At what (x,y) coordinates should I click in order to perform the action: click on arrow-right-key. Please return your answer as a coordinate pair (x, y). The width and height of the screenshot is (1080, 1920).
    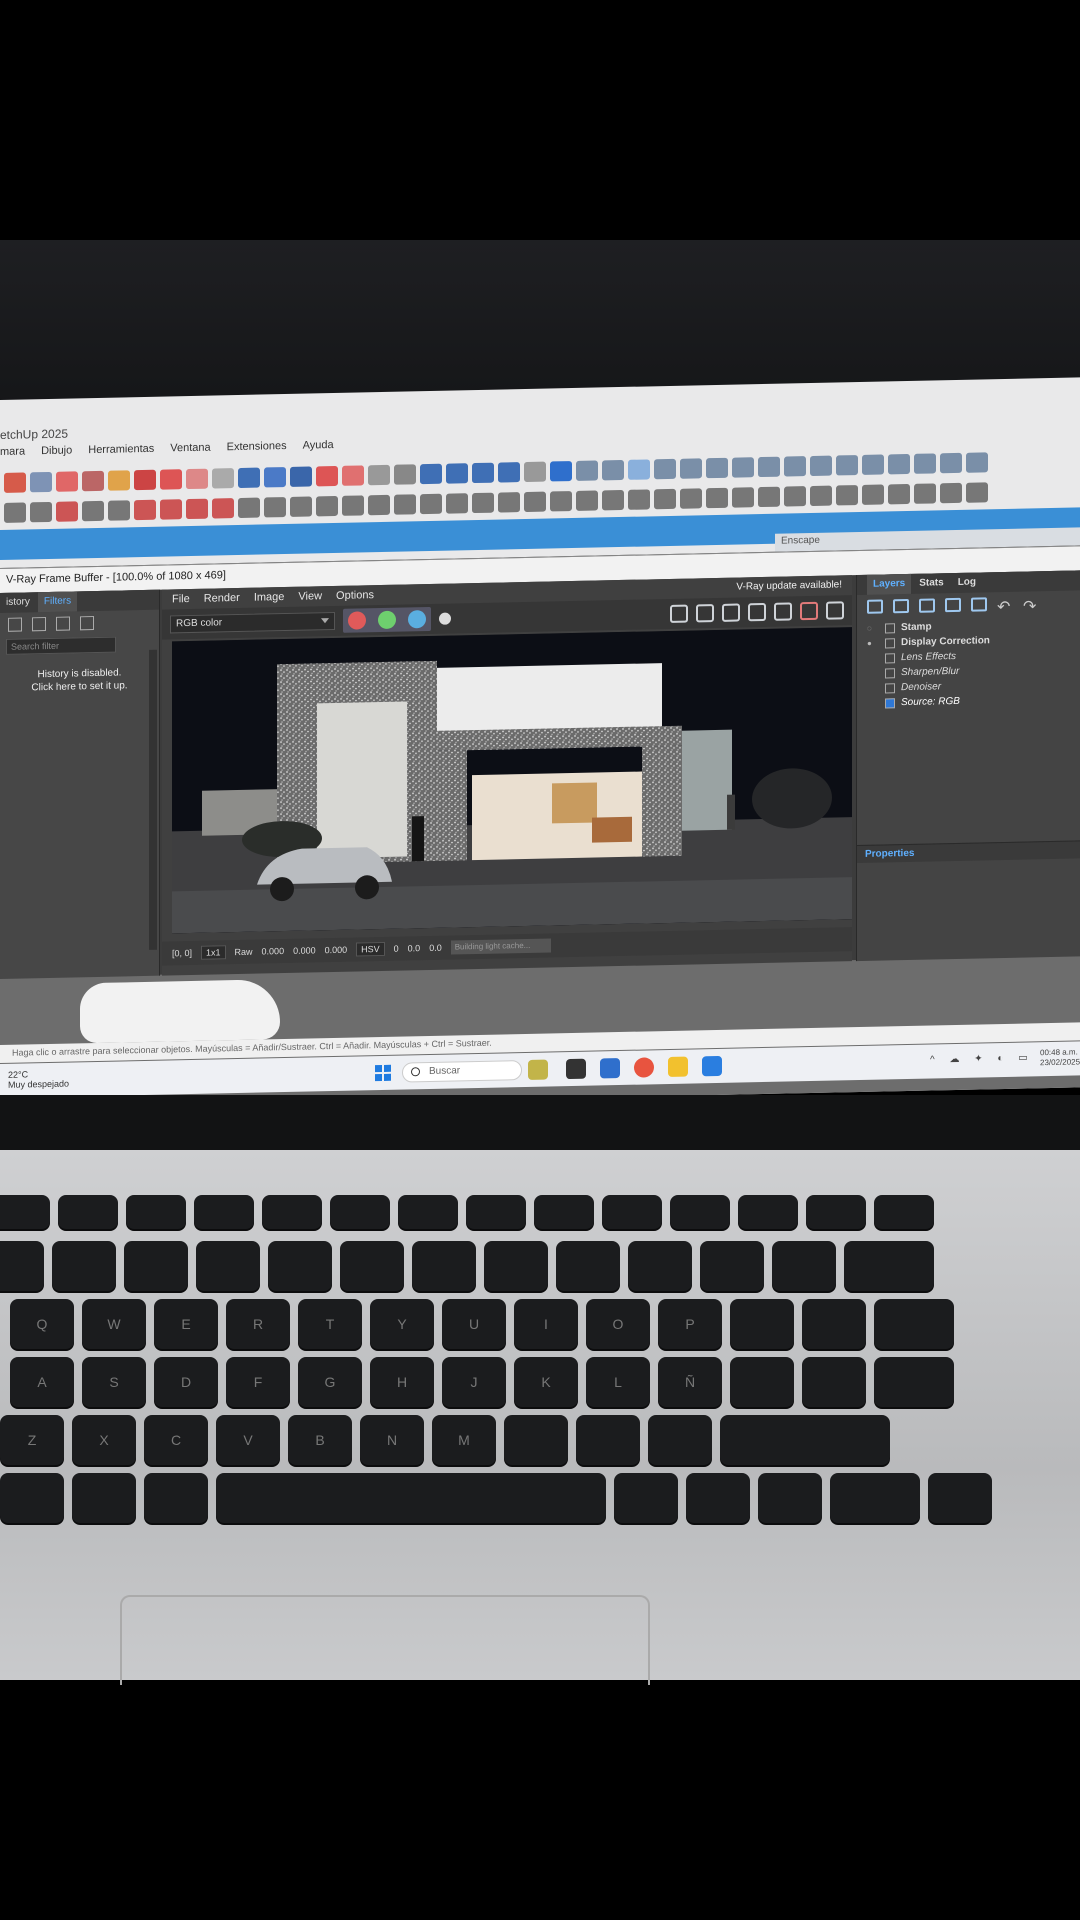
    Looking at the image, I should click on (960, 1498).